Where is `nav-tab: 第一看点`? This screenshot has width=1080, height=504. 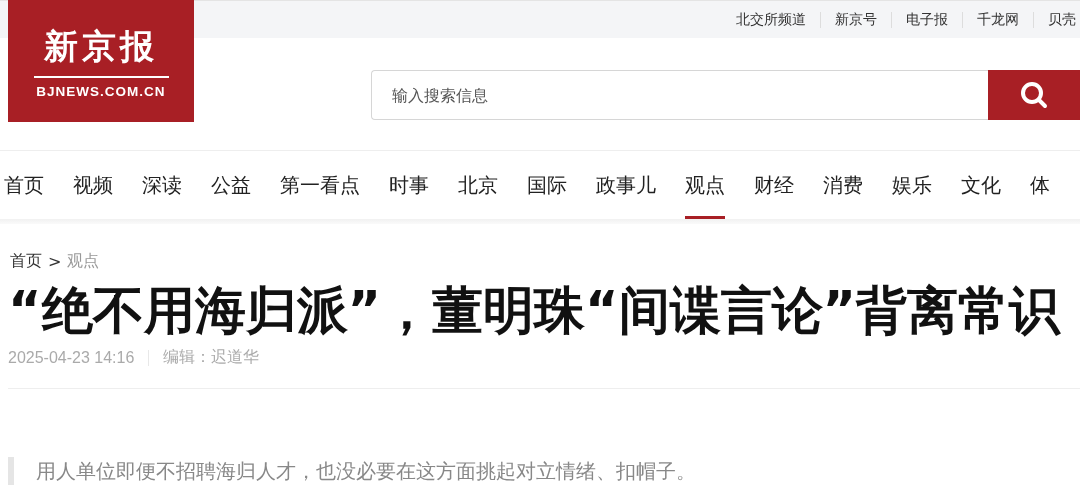 nav-tab: 第一看点 is located at coordinates (320, 185).